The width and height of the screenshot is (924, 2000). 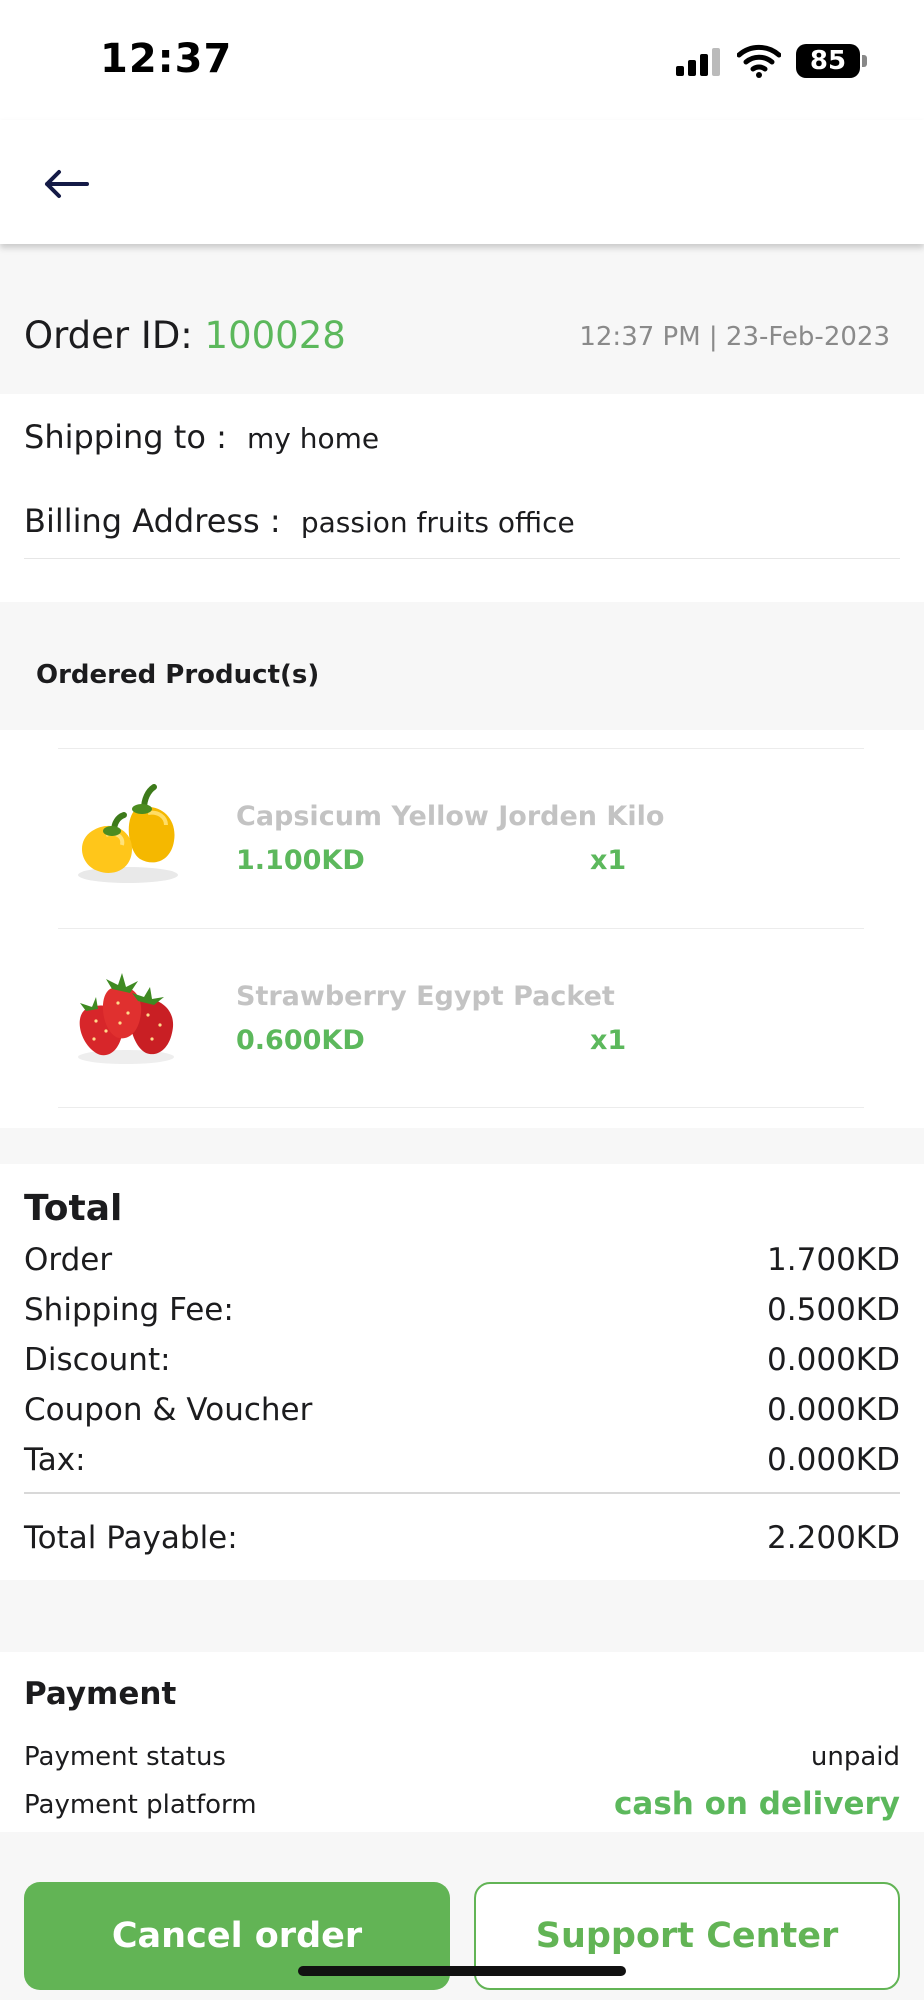 I want to click on row-label: Order, so click(x=68, y=1260).